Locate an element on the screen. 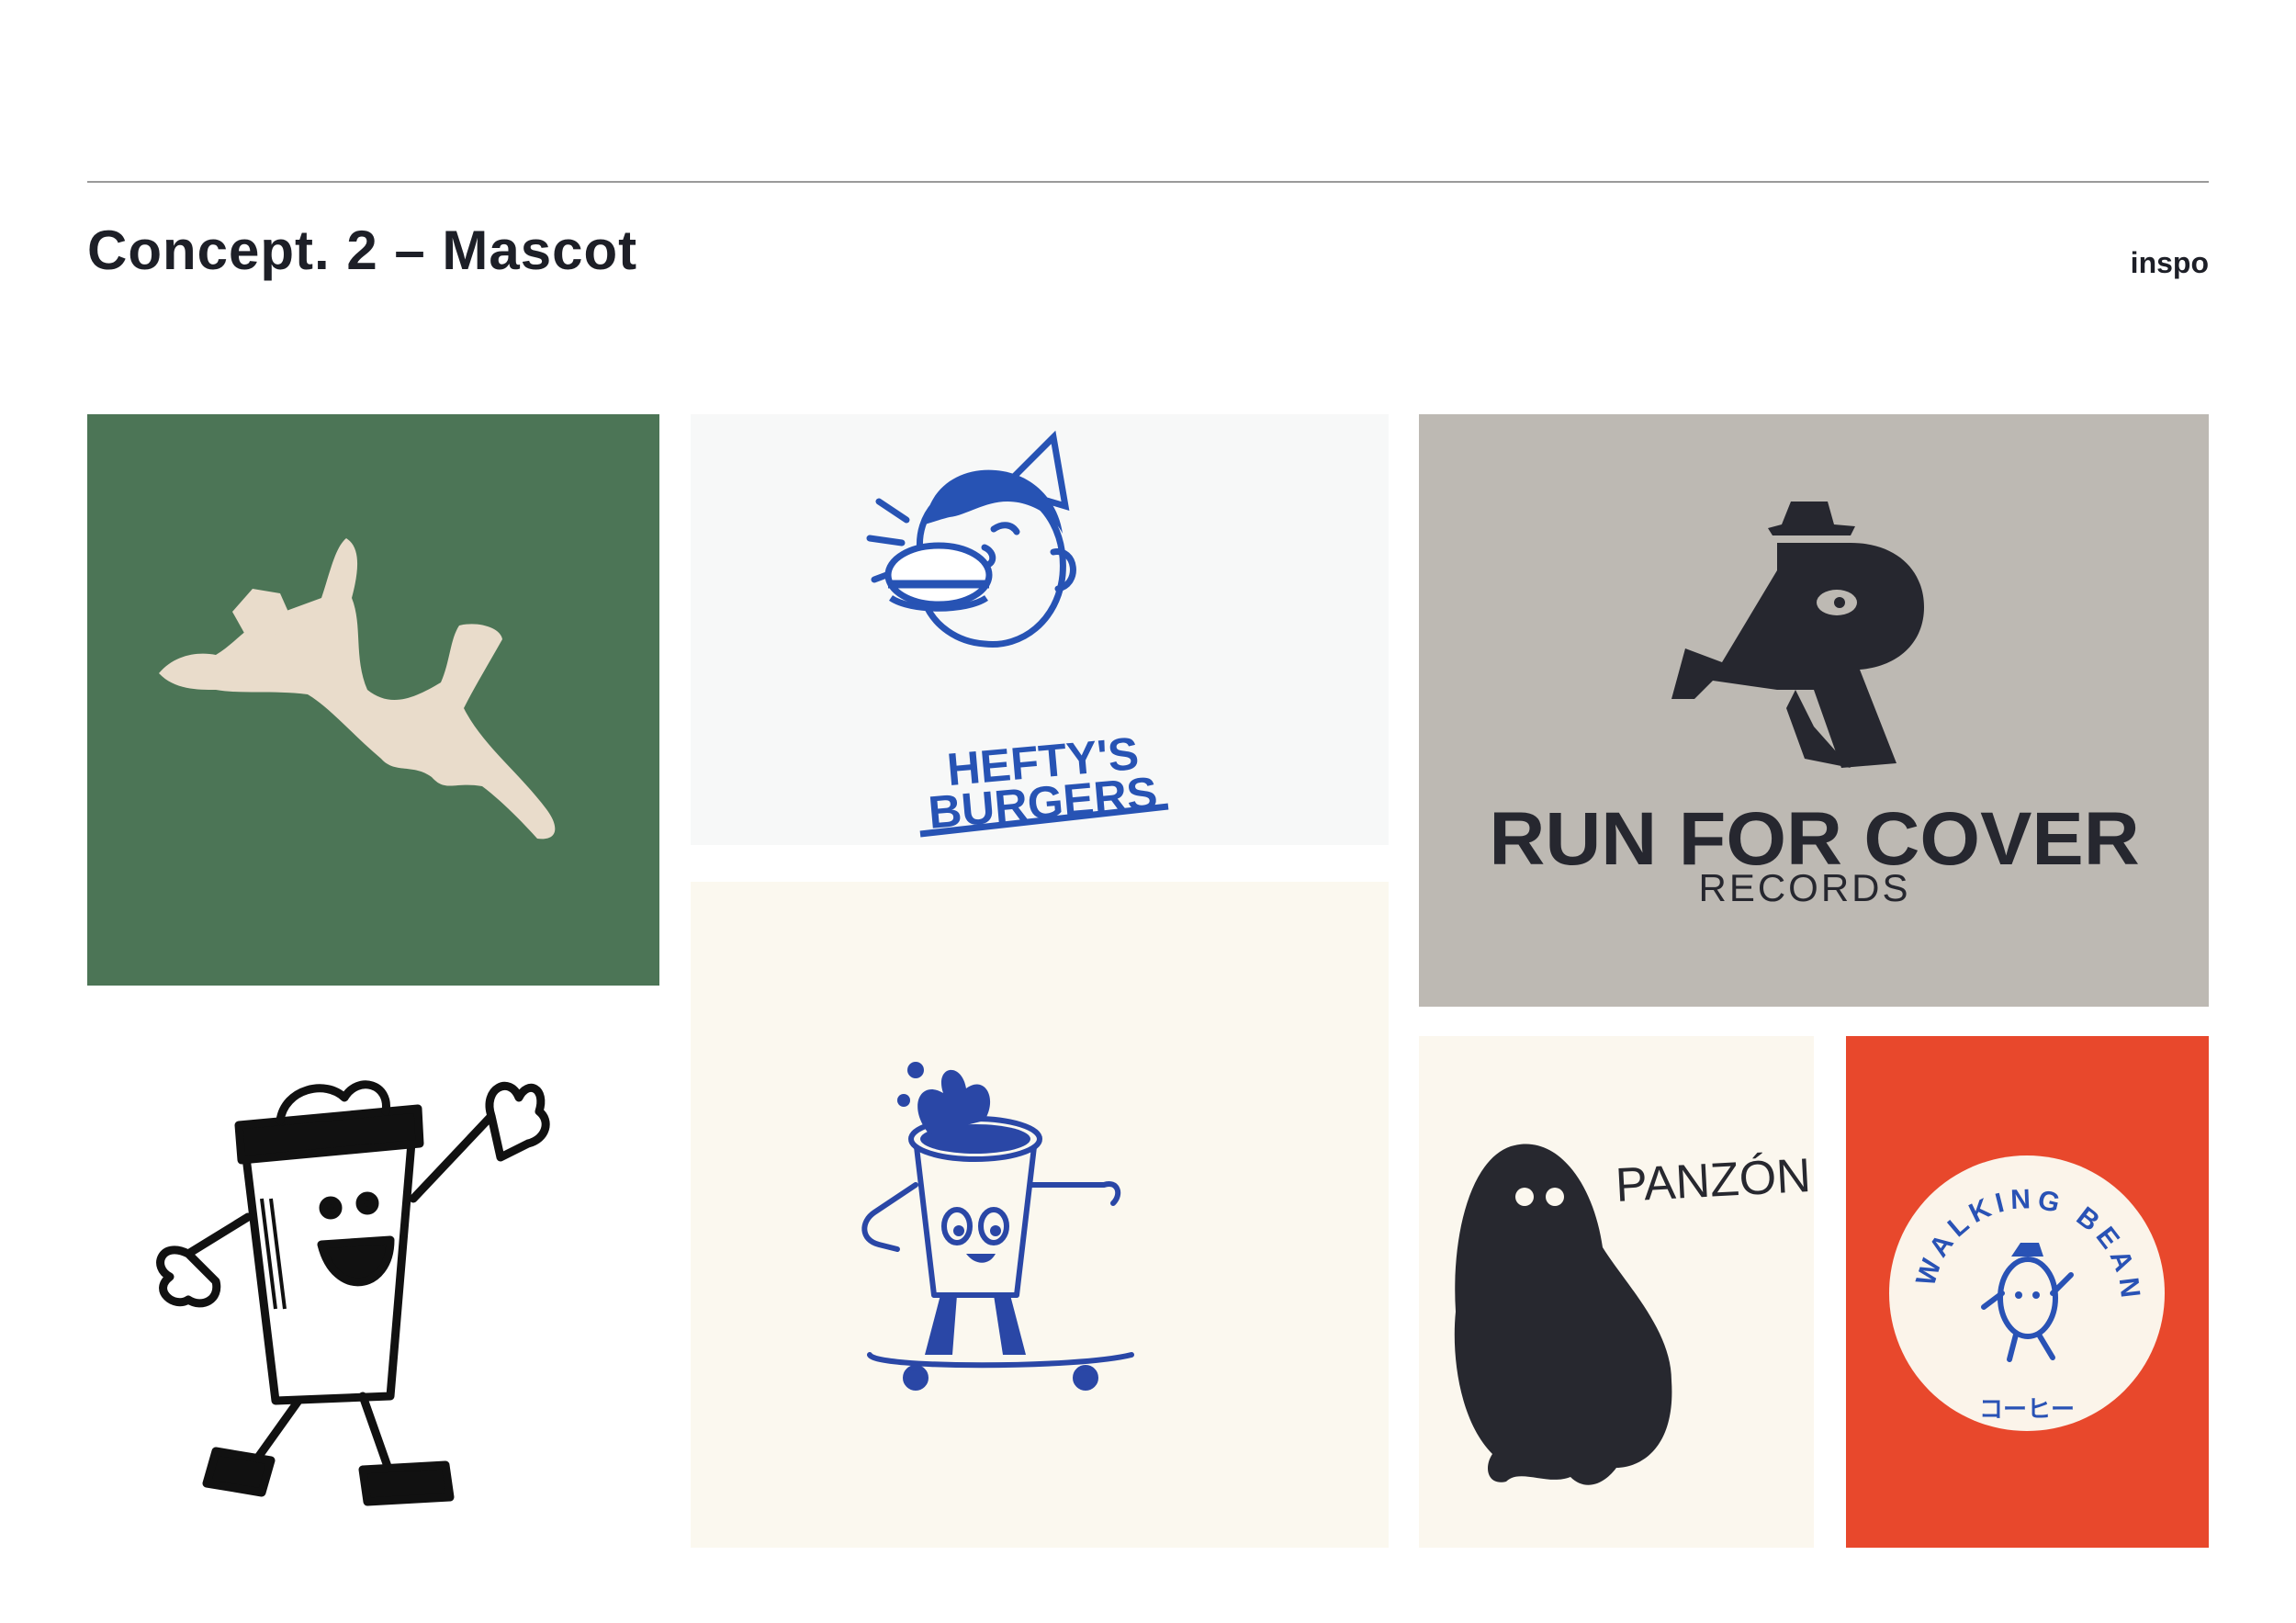 The width and height of the screenshot is (2296, 1623). coffee-cup-runner-illustration is located at coordinates (353, 1293).